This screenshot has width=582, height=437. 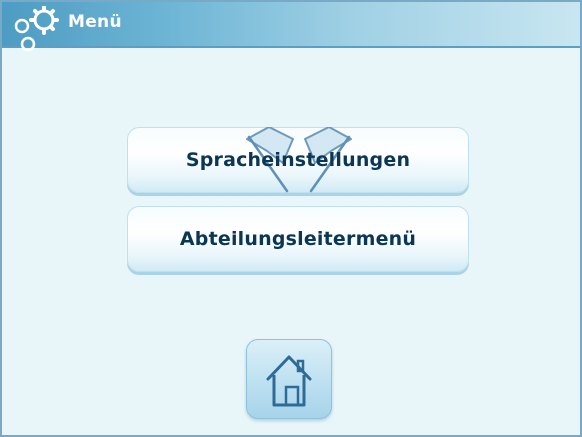 I want to click on department-manager-menu-label: Abteilungsleitermenü, so click(x=298, y=239).